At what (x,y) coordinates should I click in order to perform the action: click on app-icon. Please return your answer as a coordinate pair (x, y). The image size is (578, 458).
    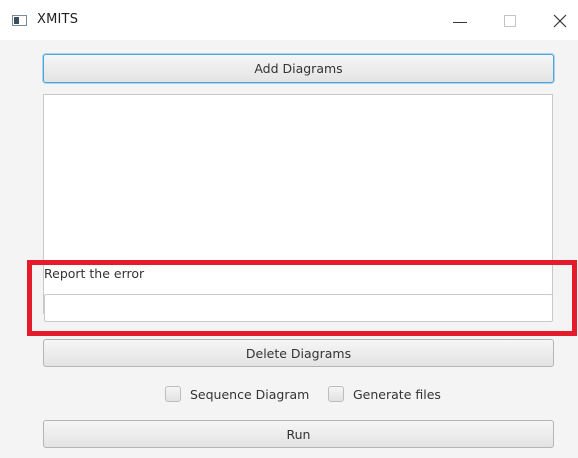
    Looking at the image, I should click on (19, 20).